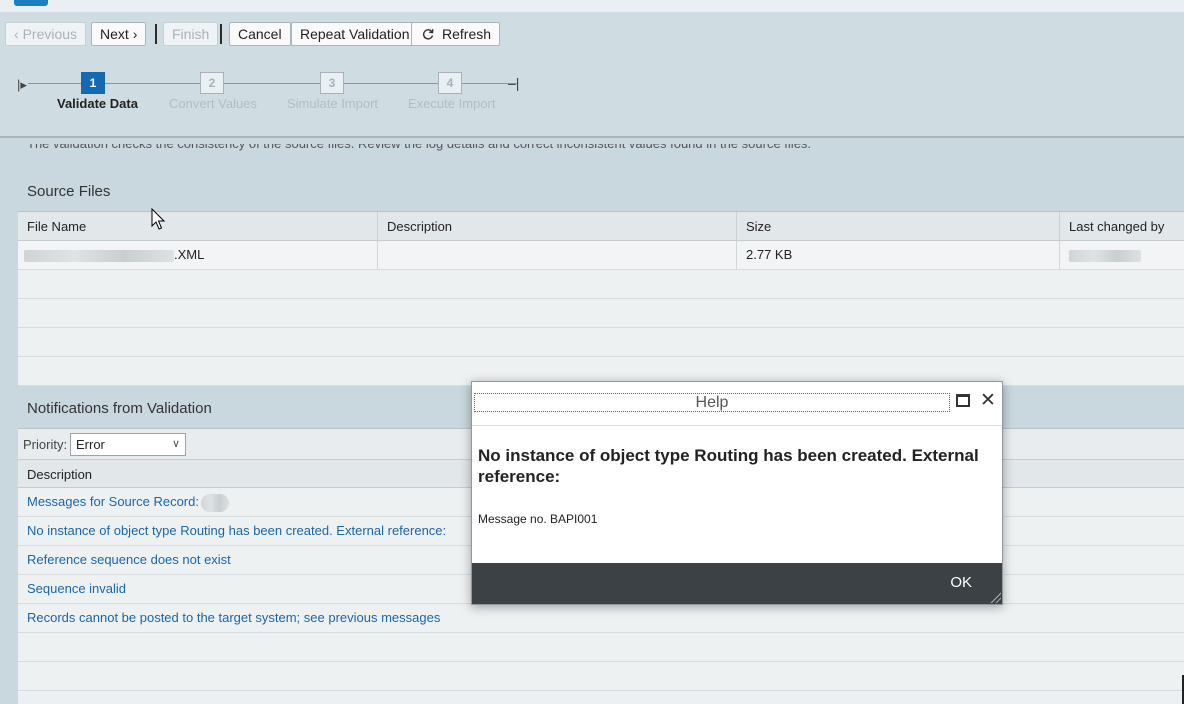 This screenshot has width=1184, height=704. What do you see at coordinates (988, 401) in the screenshot?
I see `close-icon: ✕` at bounding box center [988, 401].